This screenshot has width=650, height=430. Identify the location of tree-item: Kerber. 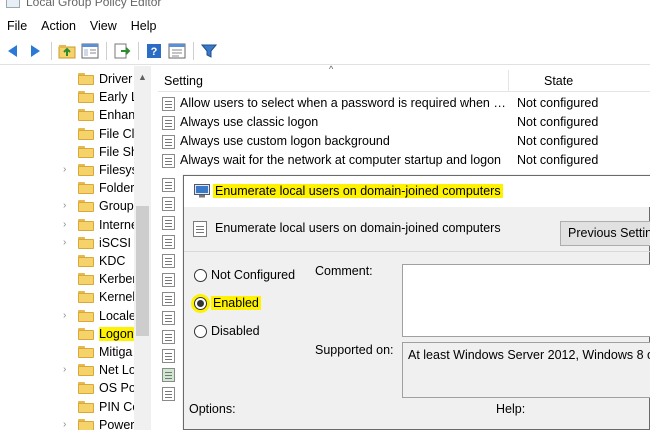
(75, 279).